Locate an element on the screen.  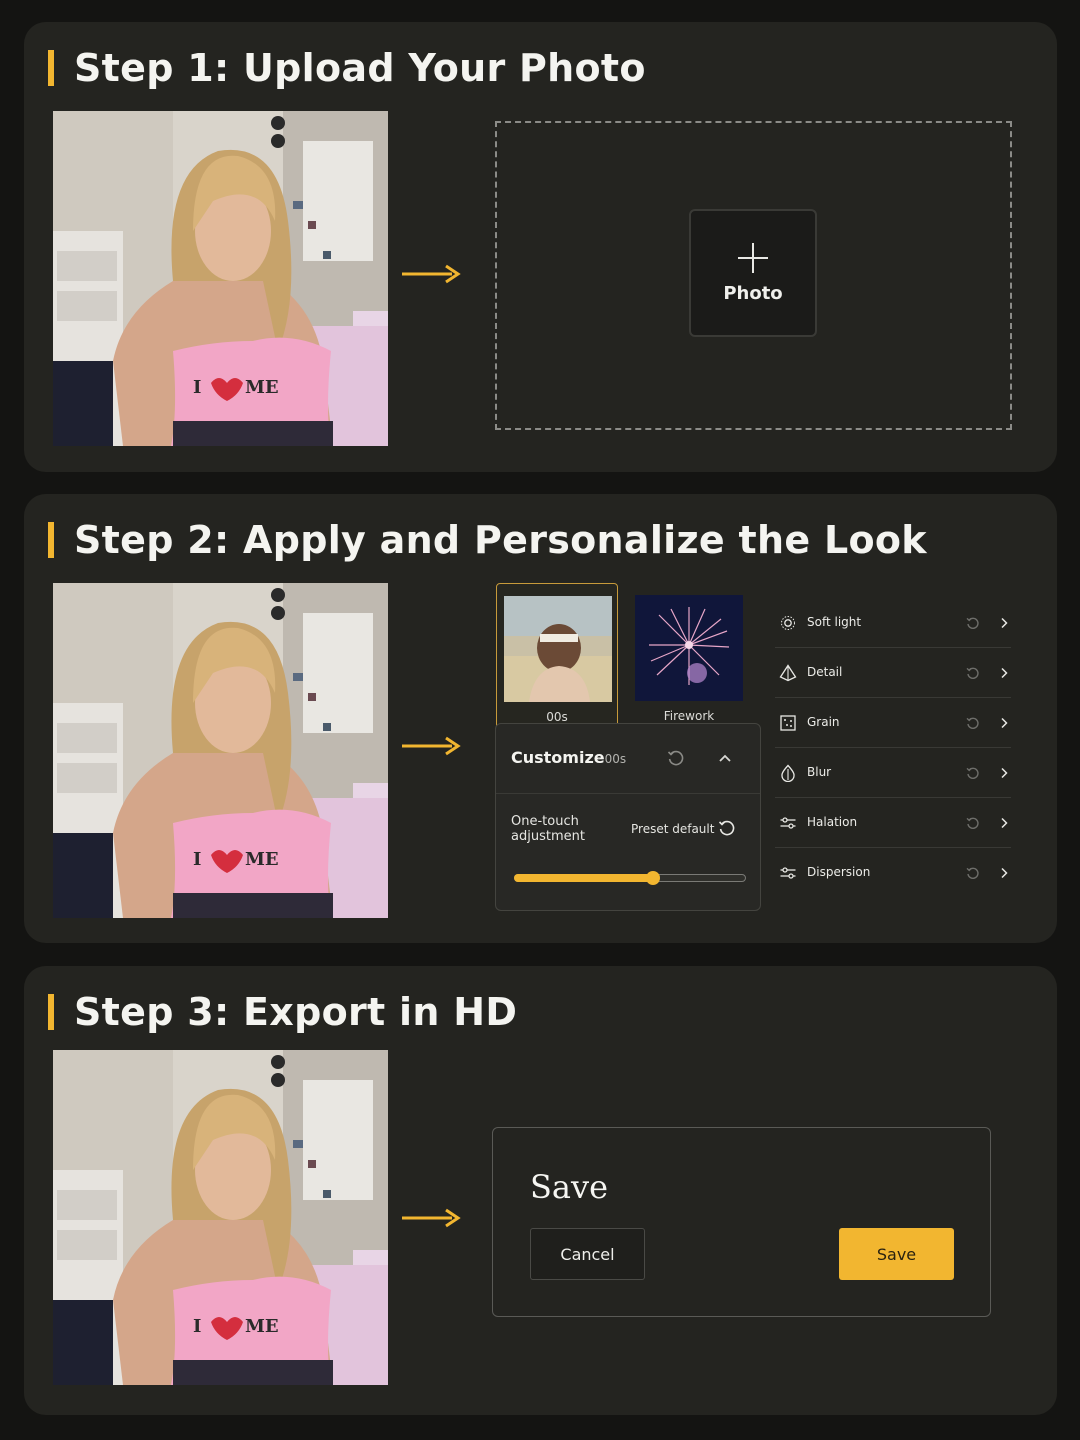
customize-title: Customize is located at coordinates (558, 757).